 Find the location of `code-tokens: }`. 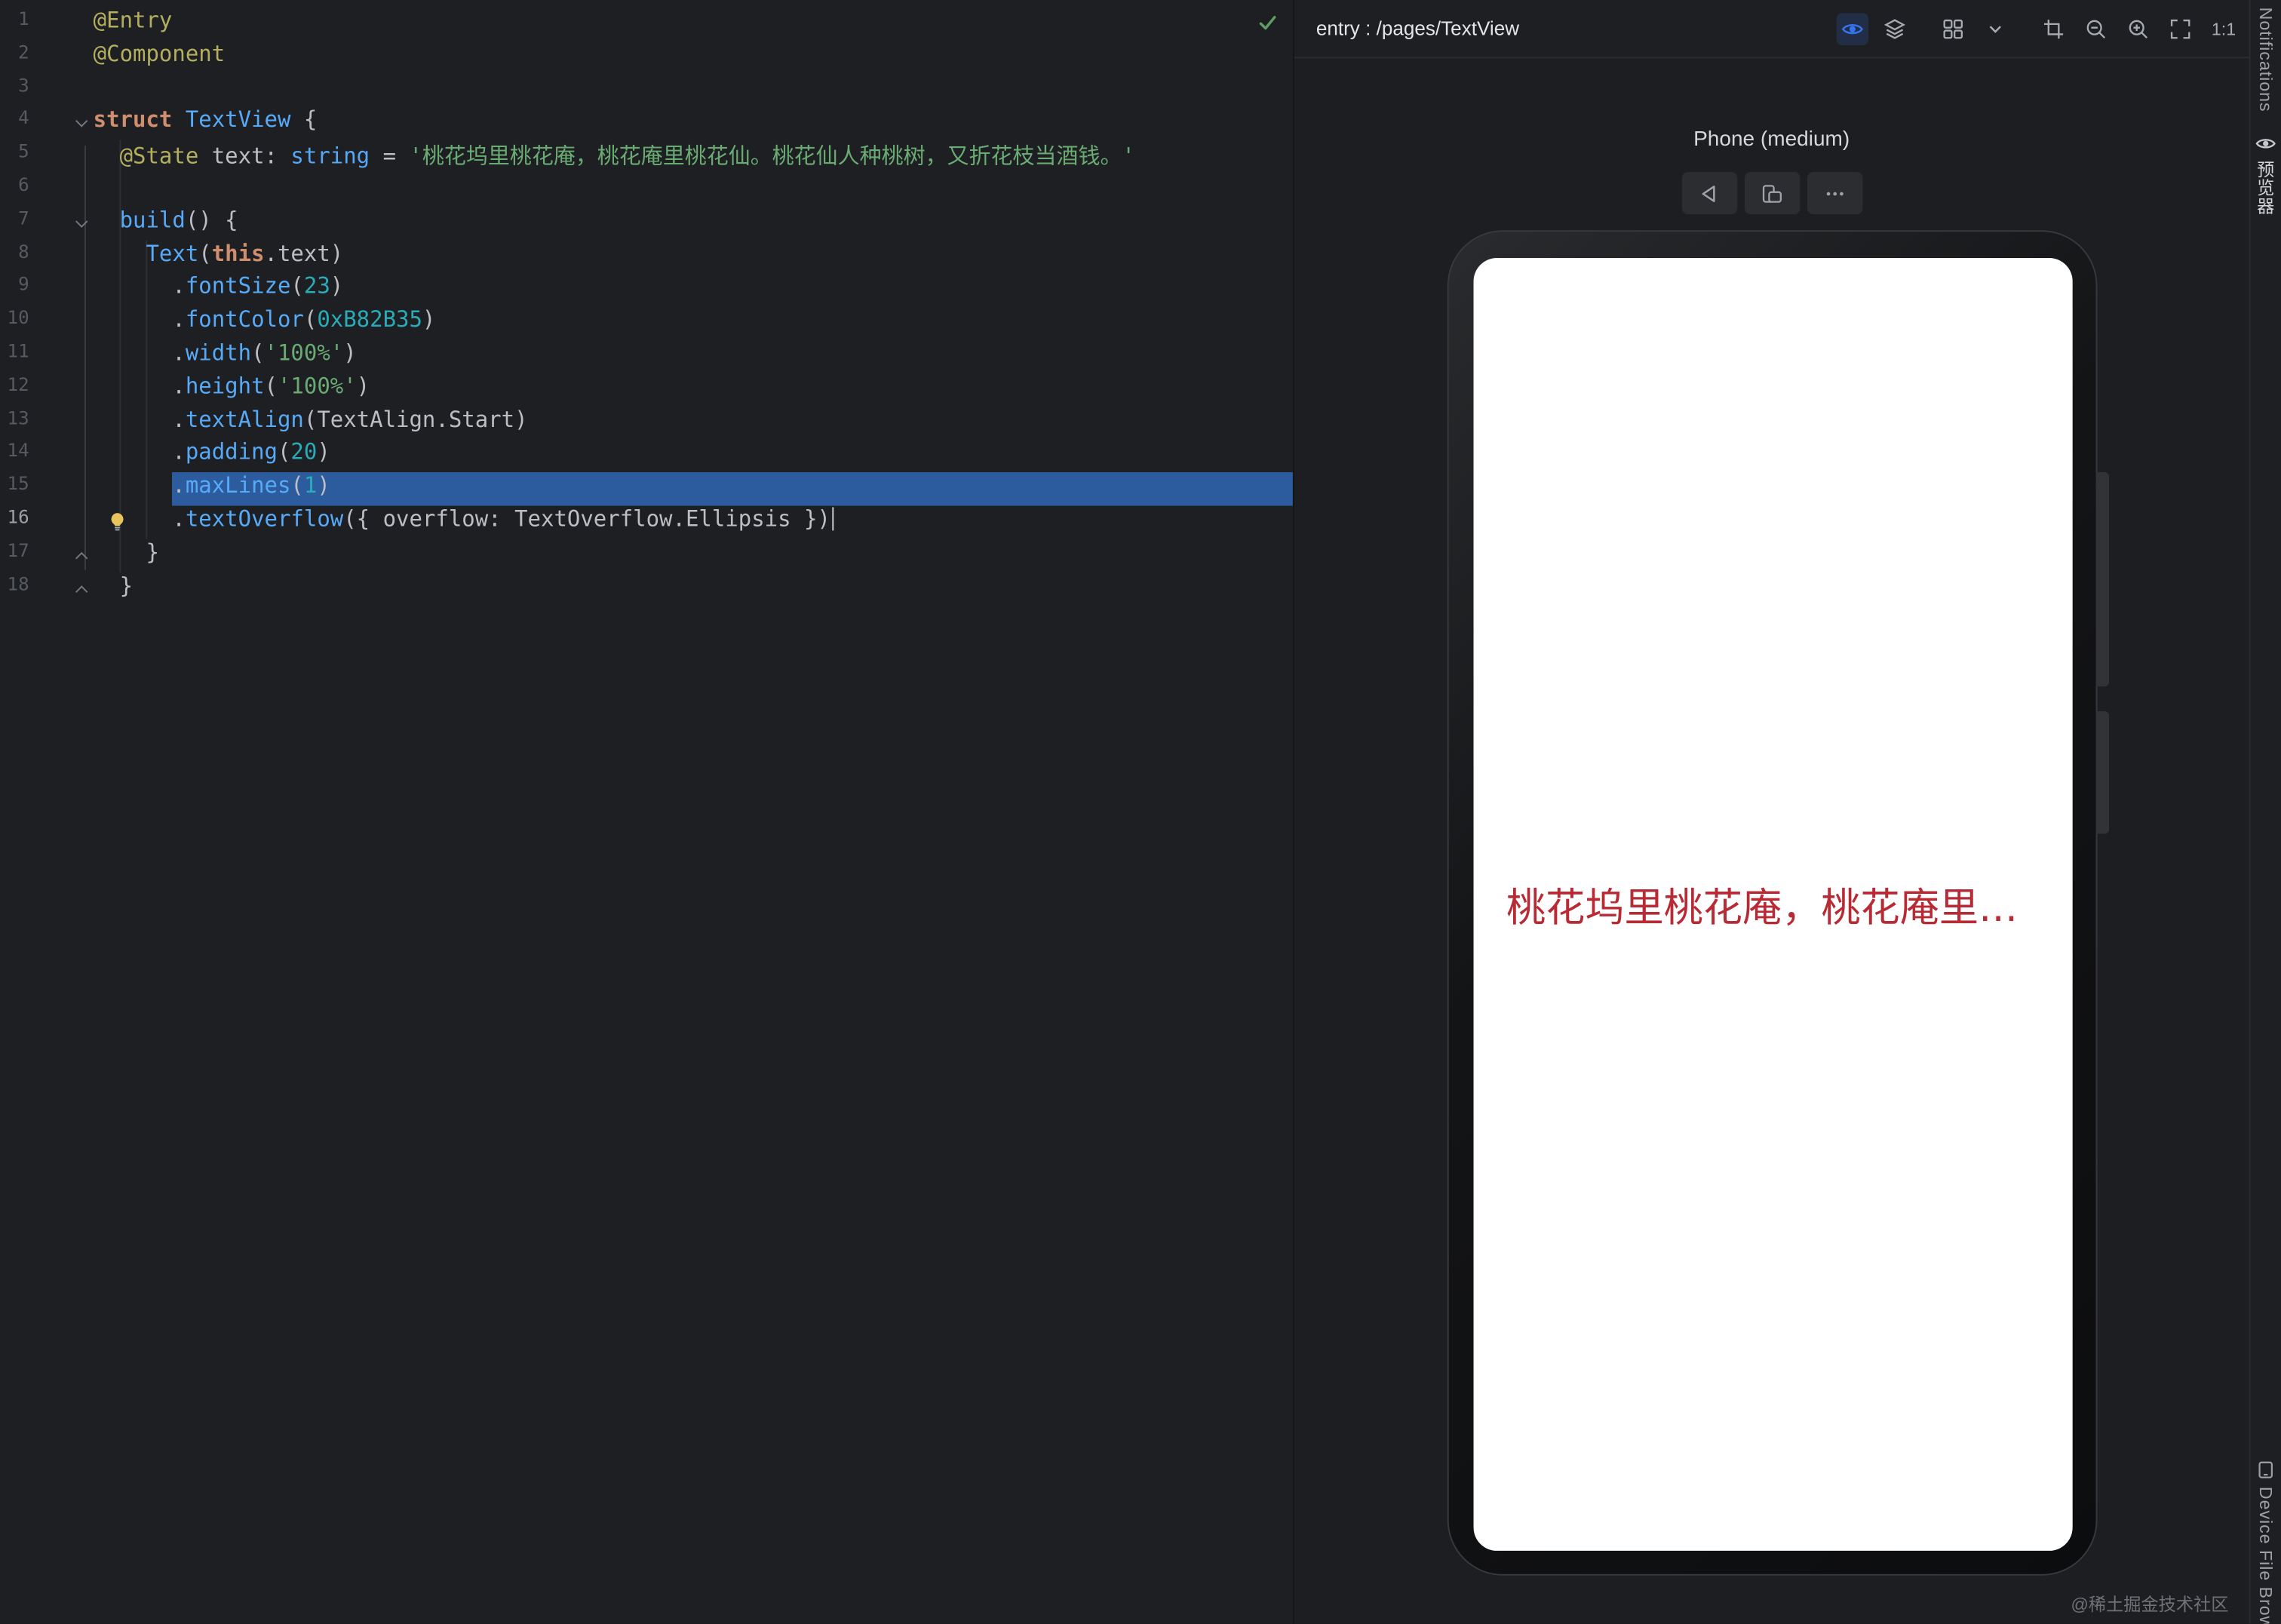

code-tokens: } is located at coordinates (126, 552).